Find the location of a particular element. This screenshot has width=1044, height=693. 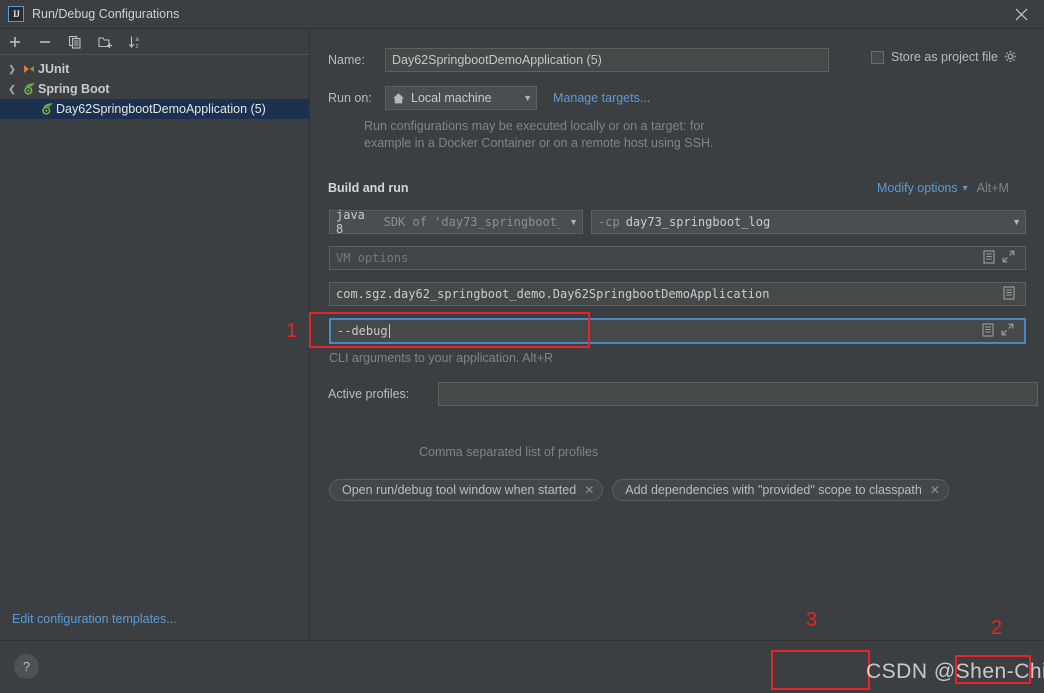

classpath-module-value: day73_springboot_log is located at coordinates (698, 222).